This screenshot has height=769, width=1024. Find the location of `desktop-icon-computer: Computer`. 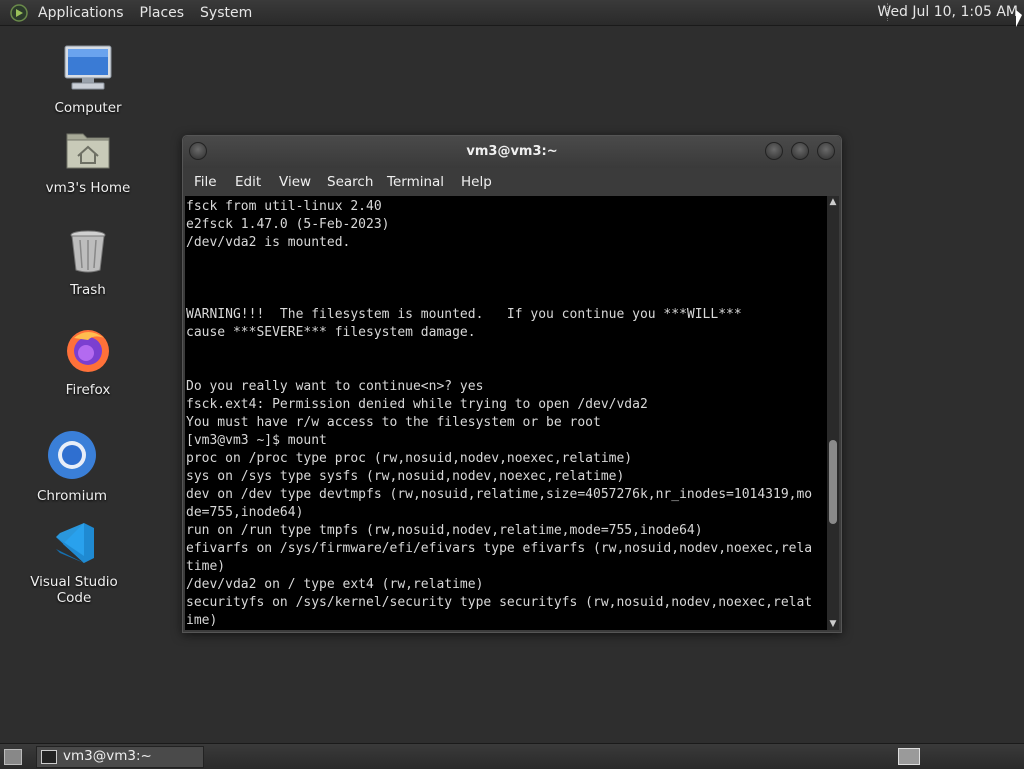

desktop-icon-computer: Computer is located at coordinates (88, 80).